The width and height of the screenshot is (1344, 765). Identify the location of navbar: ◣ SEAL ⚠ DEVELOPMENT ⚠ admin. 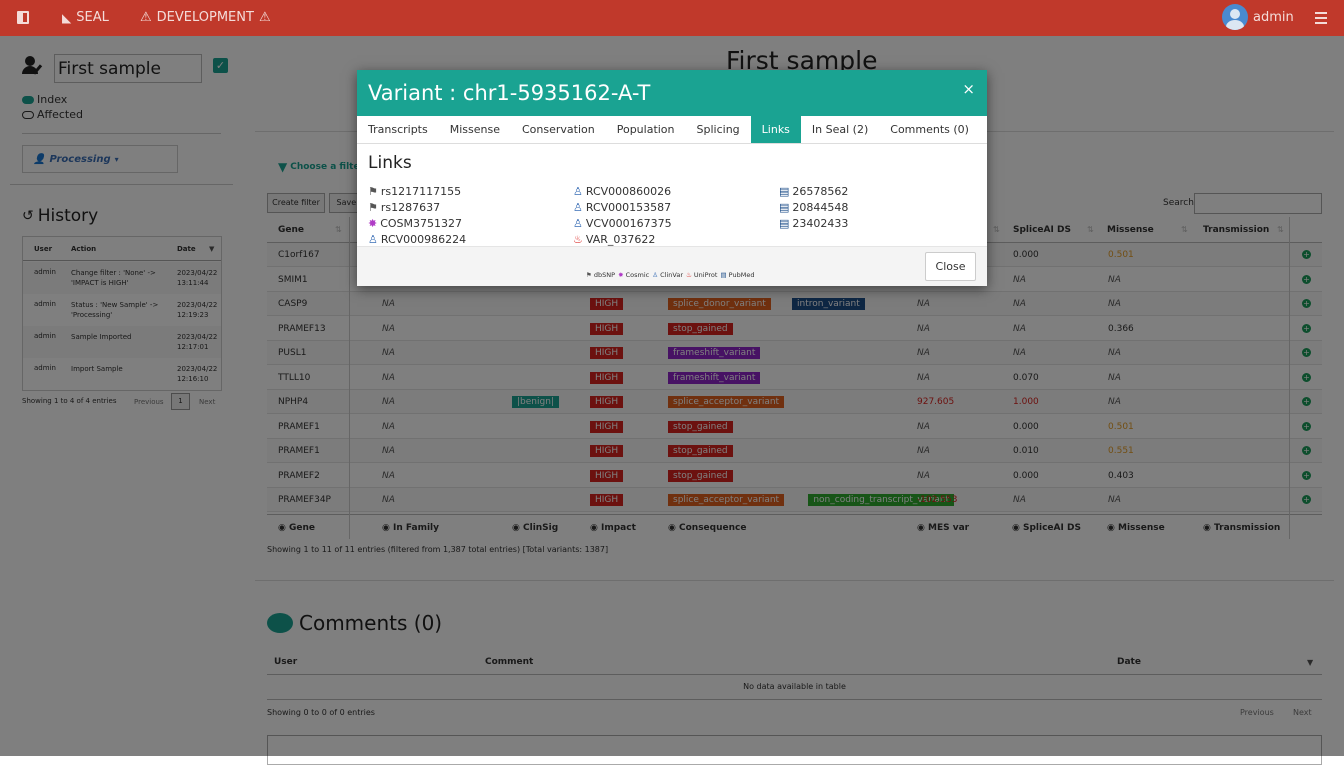
(672, 18).